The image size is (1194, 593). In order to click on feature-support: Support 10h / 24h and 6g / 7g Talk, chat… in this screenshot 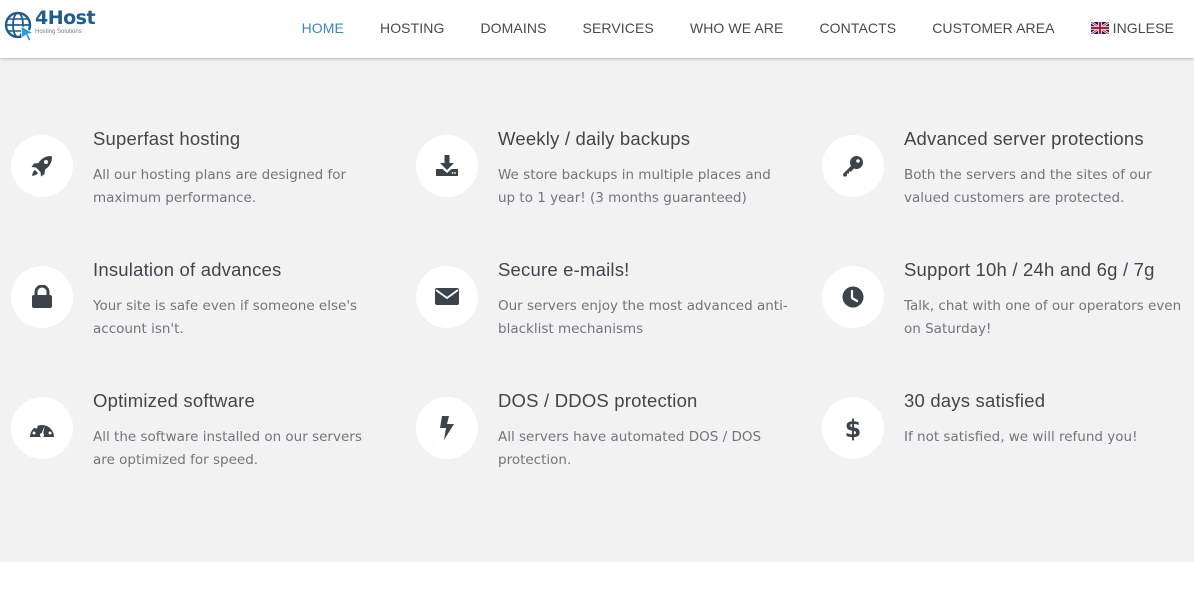, I will do `click(1002, 317)`.